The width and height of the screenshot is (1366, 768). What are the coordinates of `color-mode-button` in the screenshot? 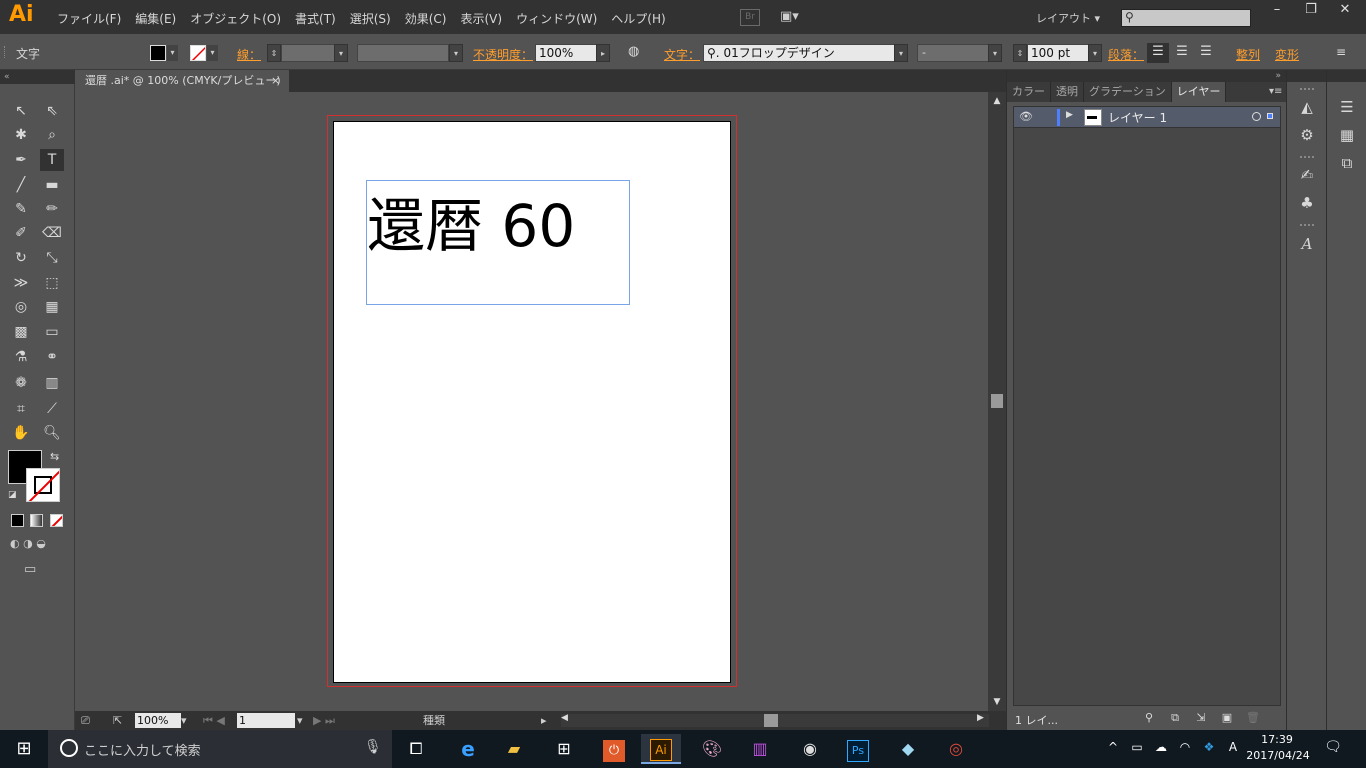 It's located at (17, 520).